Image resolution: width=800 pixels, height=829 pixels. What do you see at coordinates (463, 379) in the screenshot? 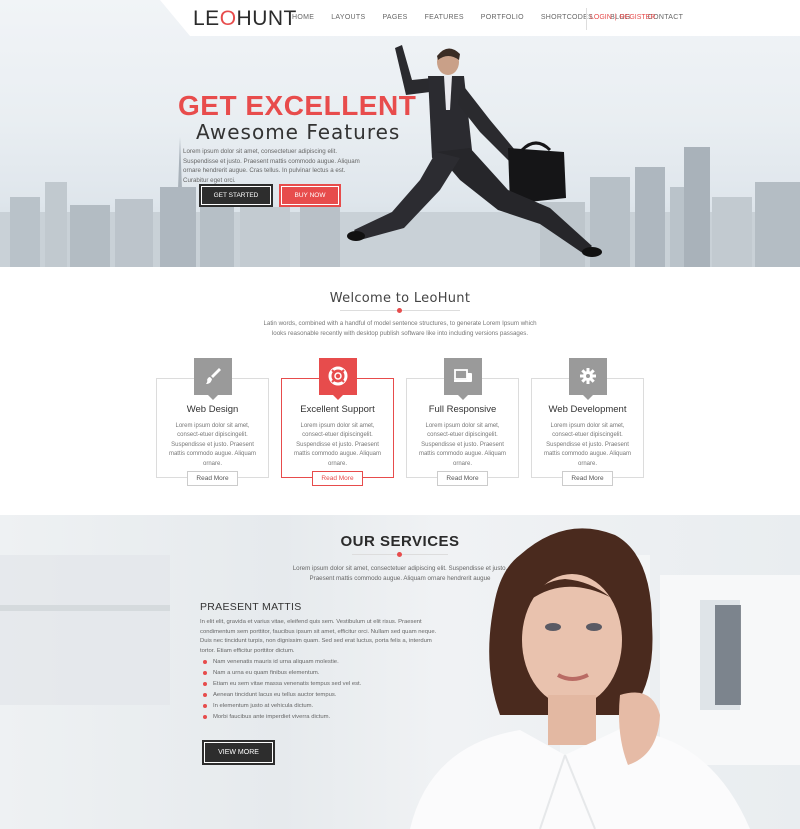
I see `devices-icon` at bounding box center [463, 379].